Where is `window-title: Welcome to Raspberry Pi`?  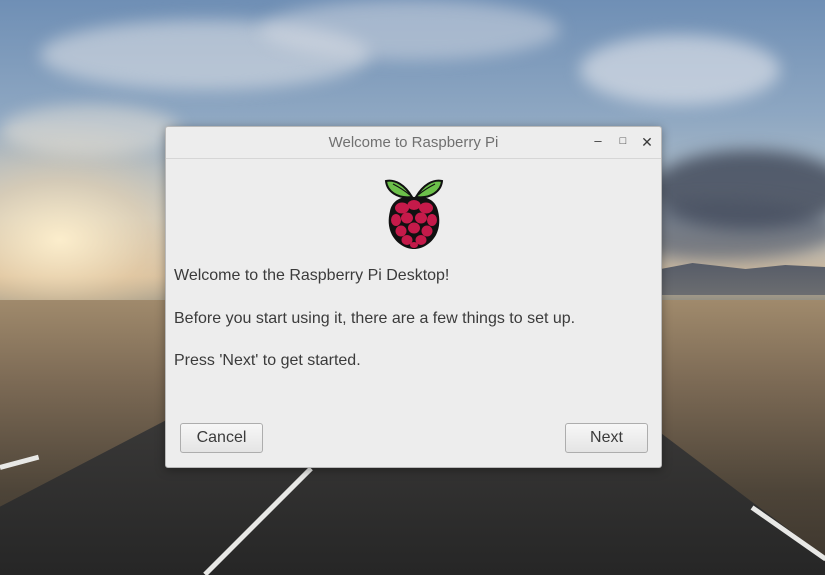 window-title: Welcome to Raspberry Pi is located at coordinates (413, 142).